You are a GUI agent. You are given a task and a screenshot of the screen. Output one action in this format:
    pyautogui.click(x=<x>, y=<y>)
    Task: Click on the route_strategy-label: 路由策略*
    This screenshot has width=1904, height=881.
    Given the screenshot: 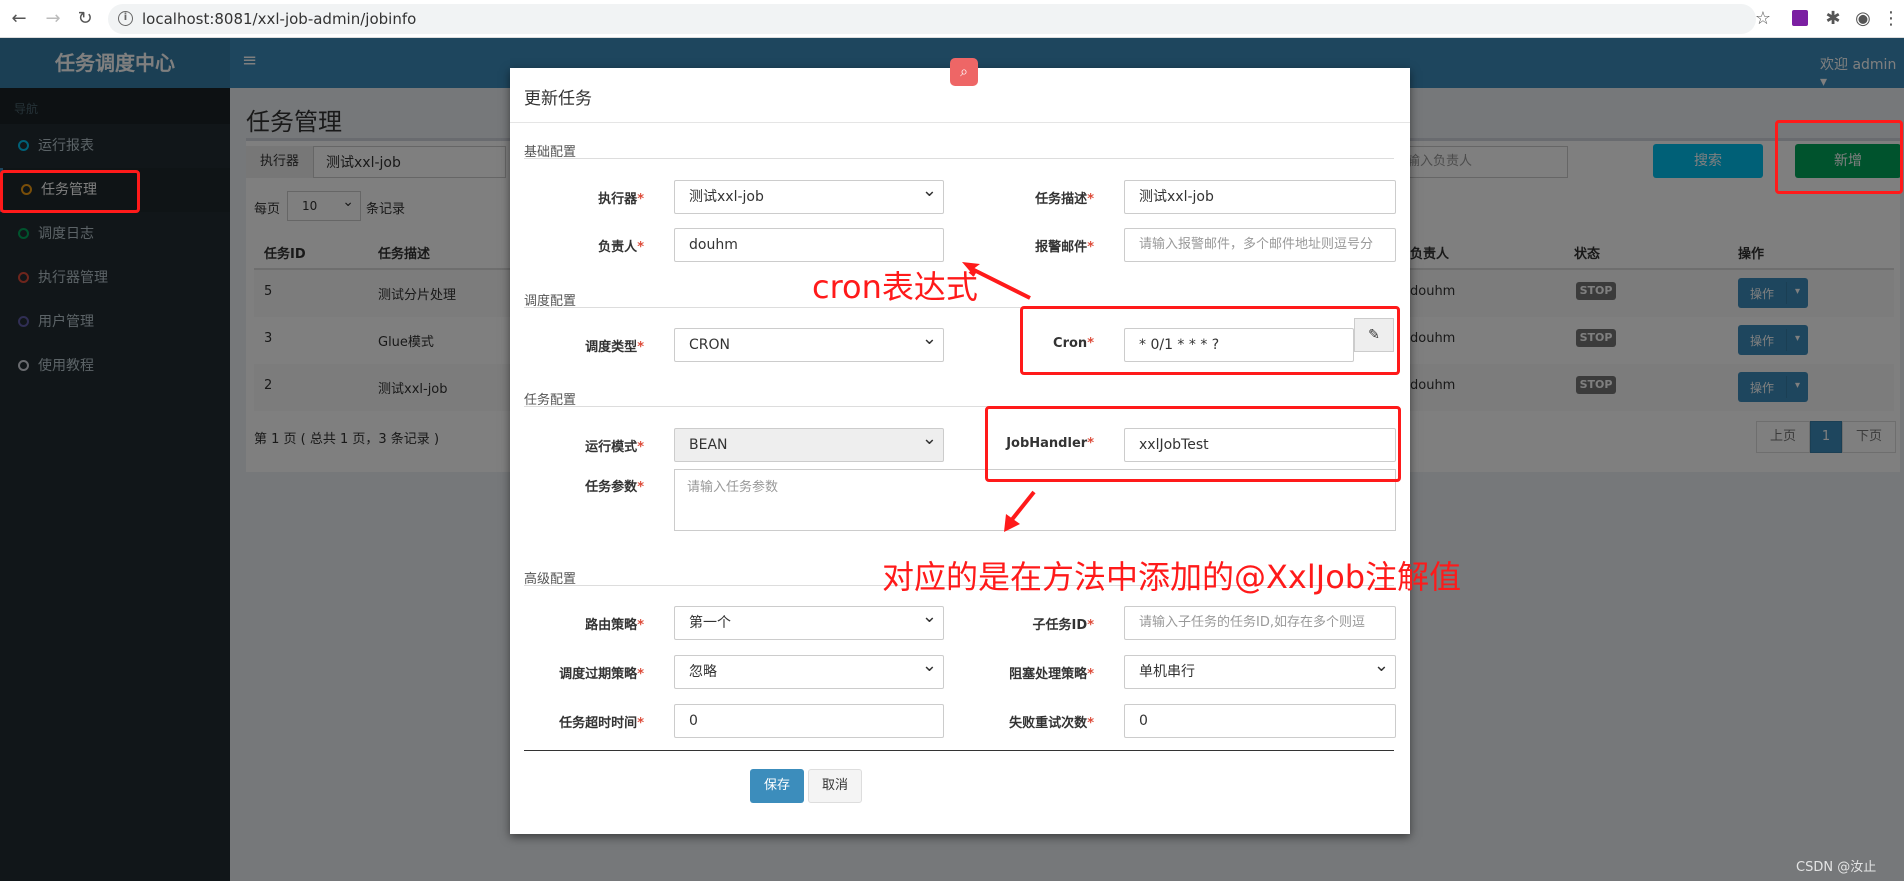 What is the action you would take?
    pyautogui.click(x=584, y=623)
    